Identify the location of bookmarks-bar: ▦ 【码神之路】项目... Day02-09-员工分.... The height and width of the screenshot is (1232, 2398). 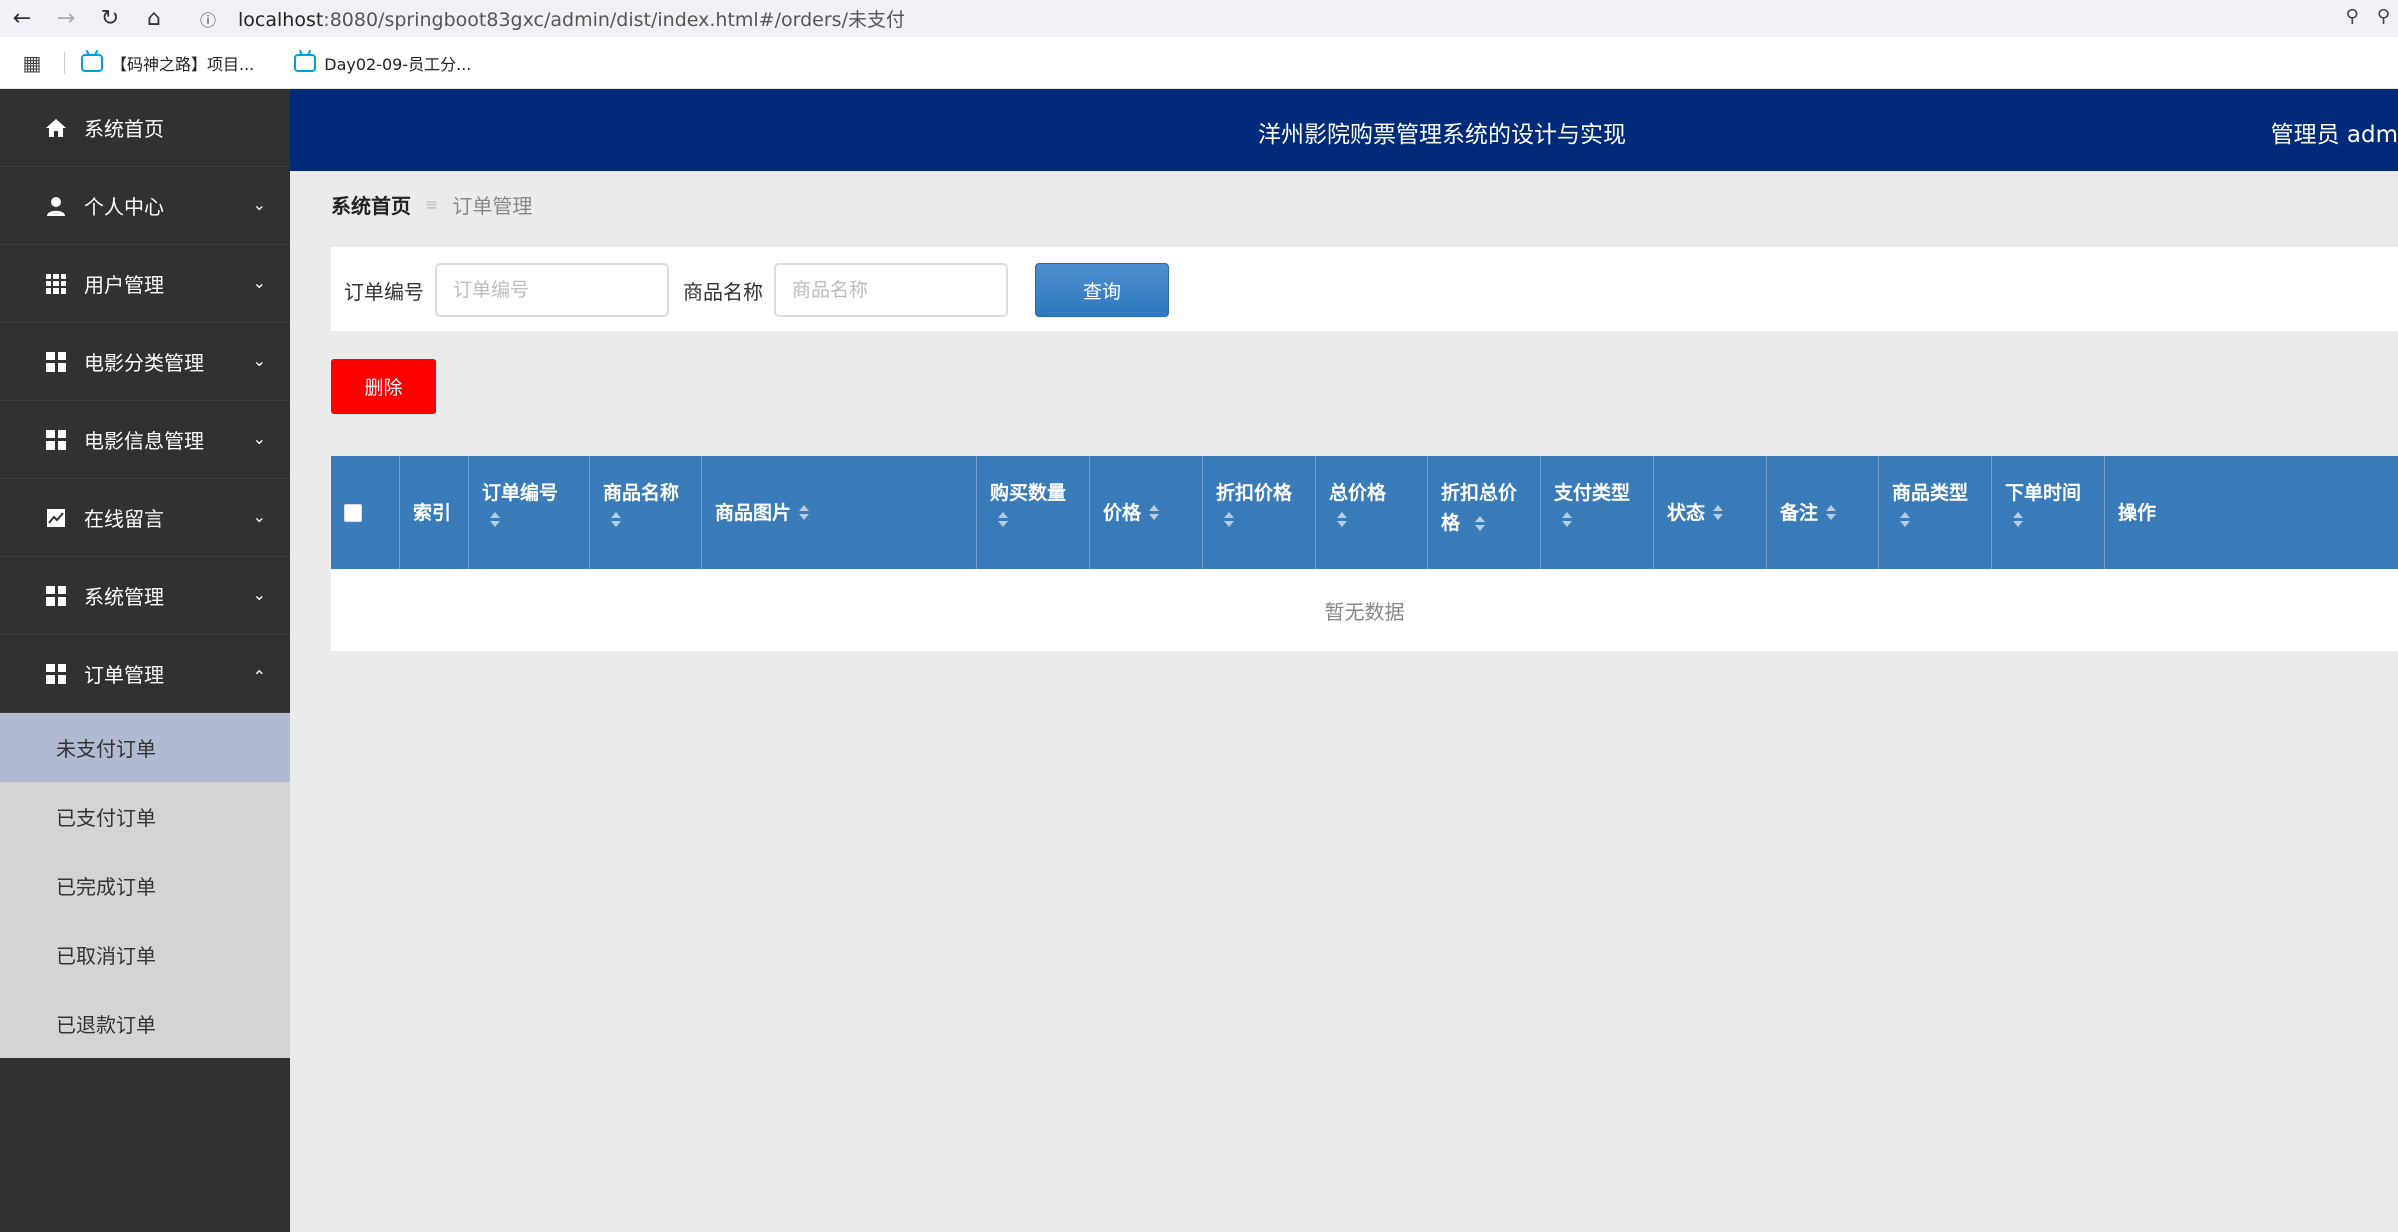
(1199, 63).